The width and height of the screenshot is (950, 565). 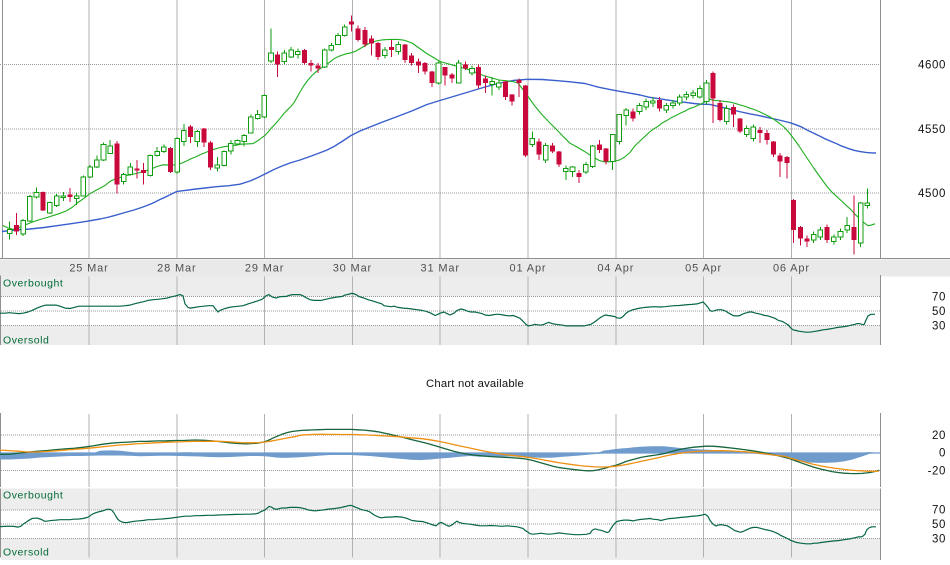 I want to click on svg-text: 4500, so click(x=932, y=194).